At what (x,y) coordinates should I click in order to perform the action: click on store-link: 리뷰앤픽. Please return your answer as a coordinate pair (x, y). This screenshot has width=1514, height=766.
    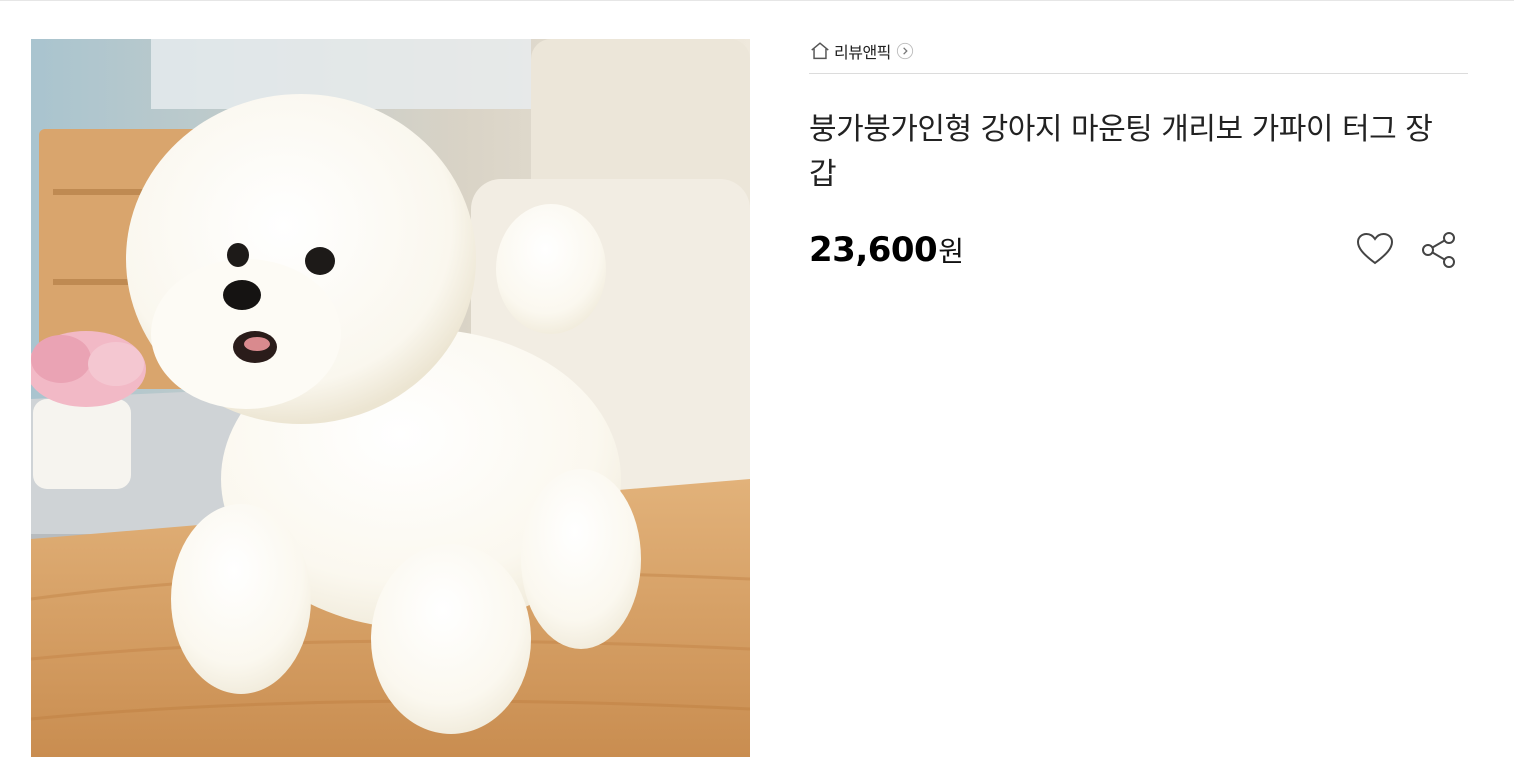
    Looking at the image, I should click on (862, 51).